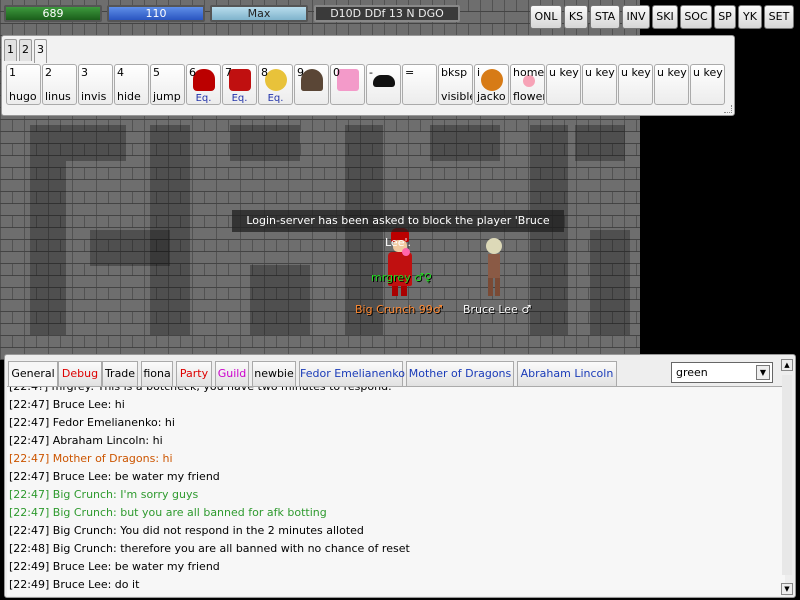  I want to click on shortcut-label: visible, so click(457, 96).